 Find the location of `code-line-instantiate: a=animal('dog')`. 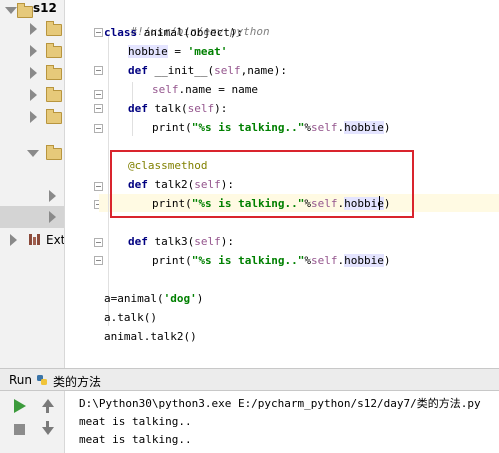

code-line-instantiate: a=animal('dog') is located at coordinates (154, 298).